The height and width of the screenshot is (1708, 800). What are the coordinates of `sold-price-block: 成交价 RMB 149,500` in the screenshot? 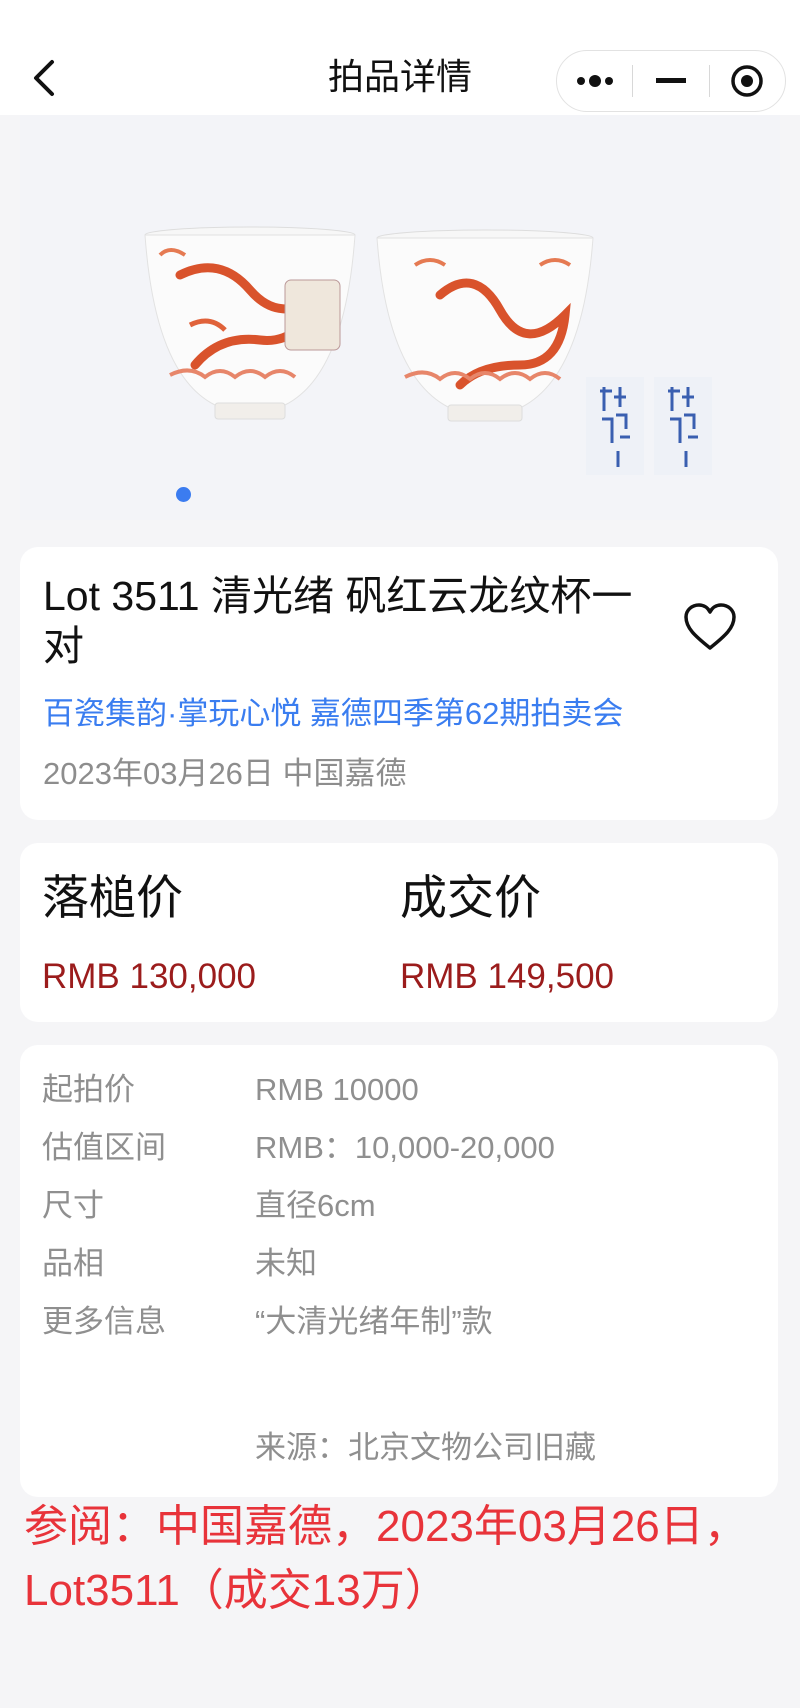 It's located at (507, 932).